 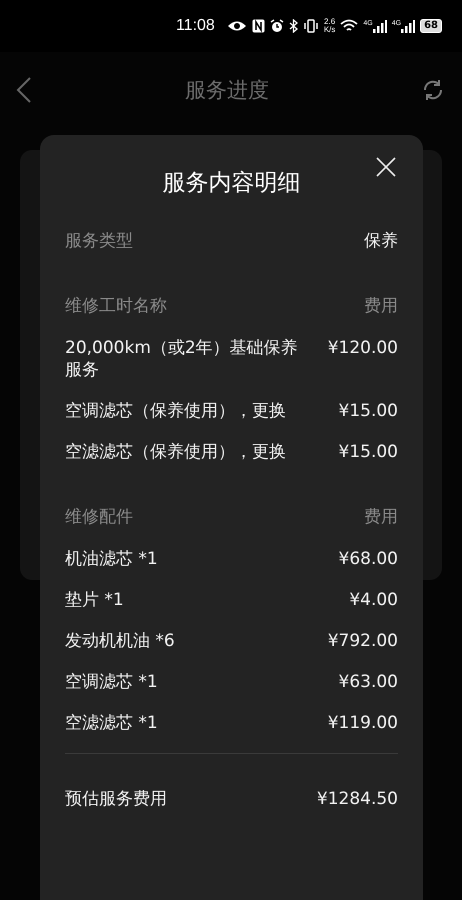 What do you see at coordinates (363, 641) in the screenshot?
I see `item-price: ¥792.00` at bounding box center [363, 641].